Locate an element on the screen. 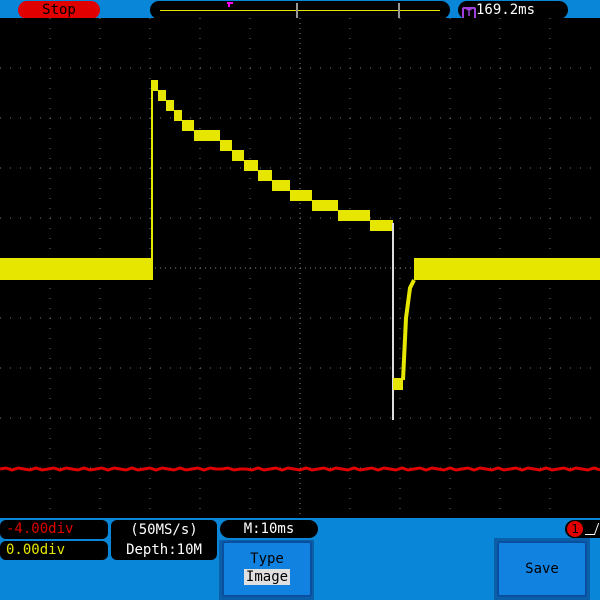  ch2-offset: 0.00div is located at coordinates (54, 550).